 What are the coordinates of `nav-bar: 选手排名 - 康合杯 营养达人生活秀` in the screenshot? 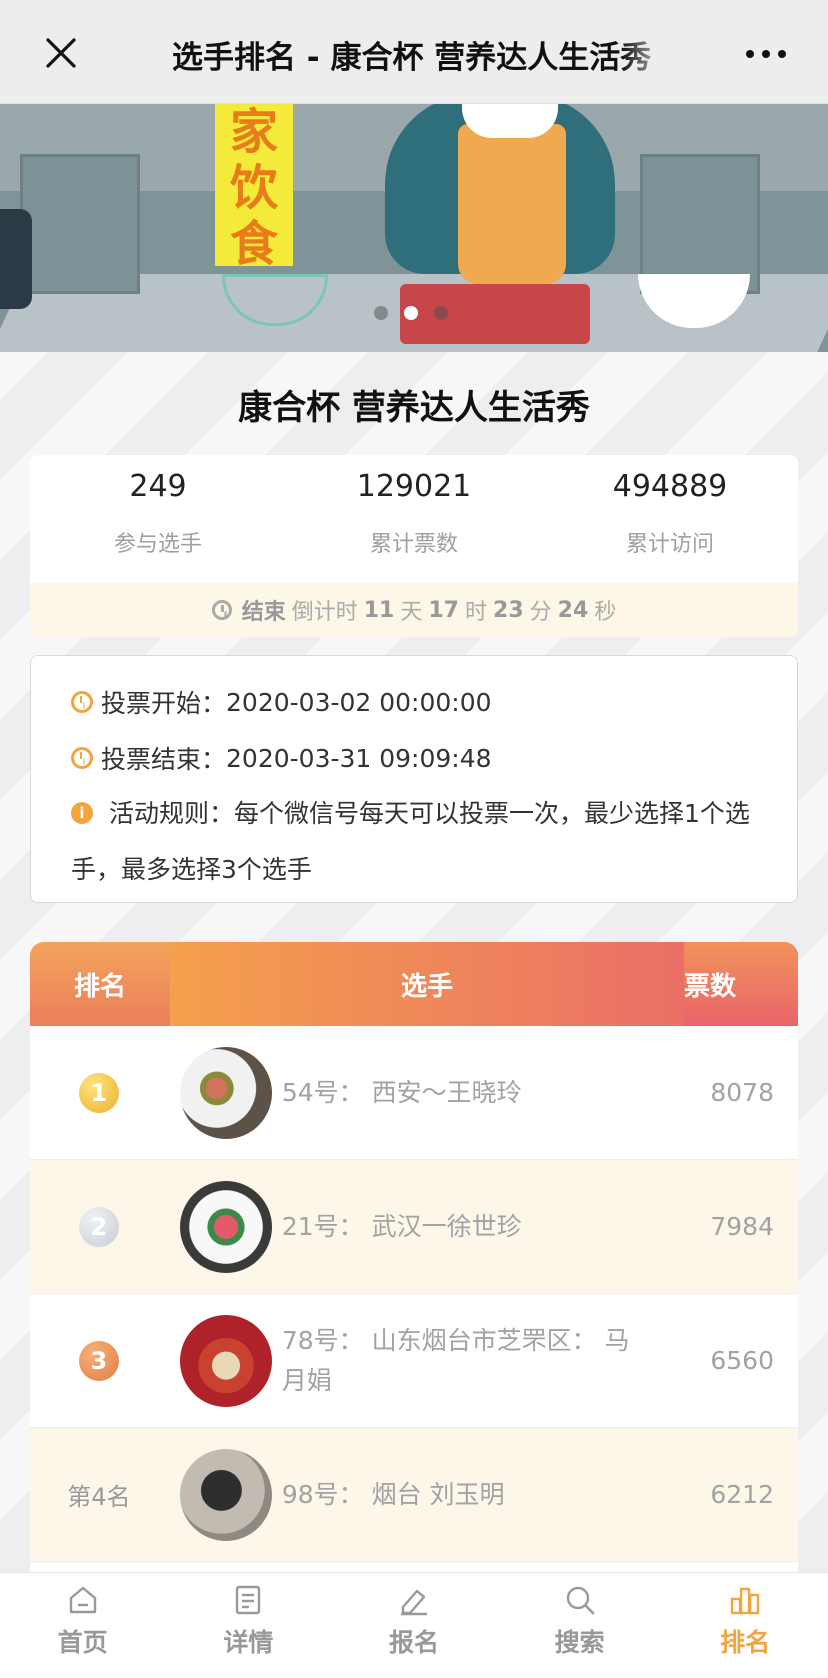 It's located at (414, 52).